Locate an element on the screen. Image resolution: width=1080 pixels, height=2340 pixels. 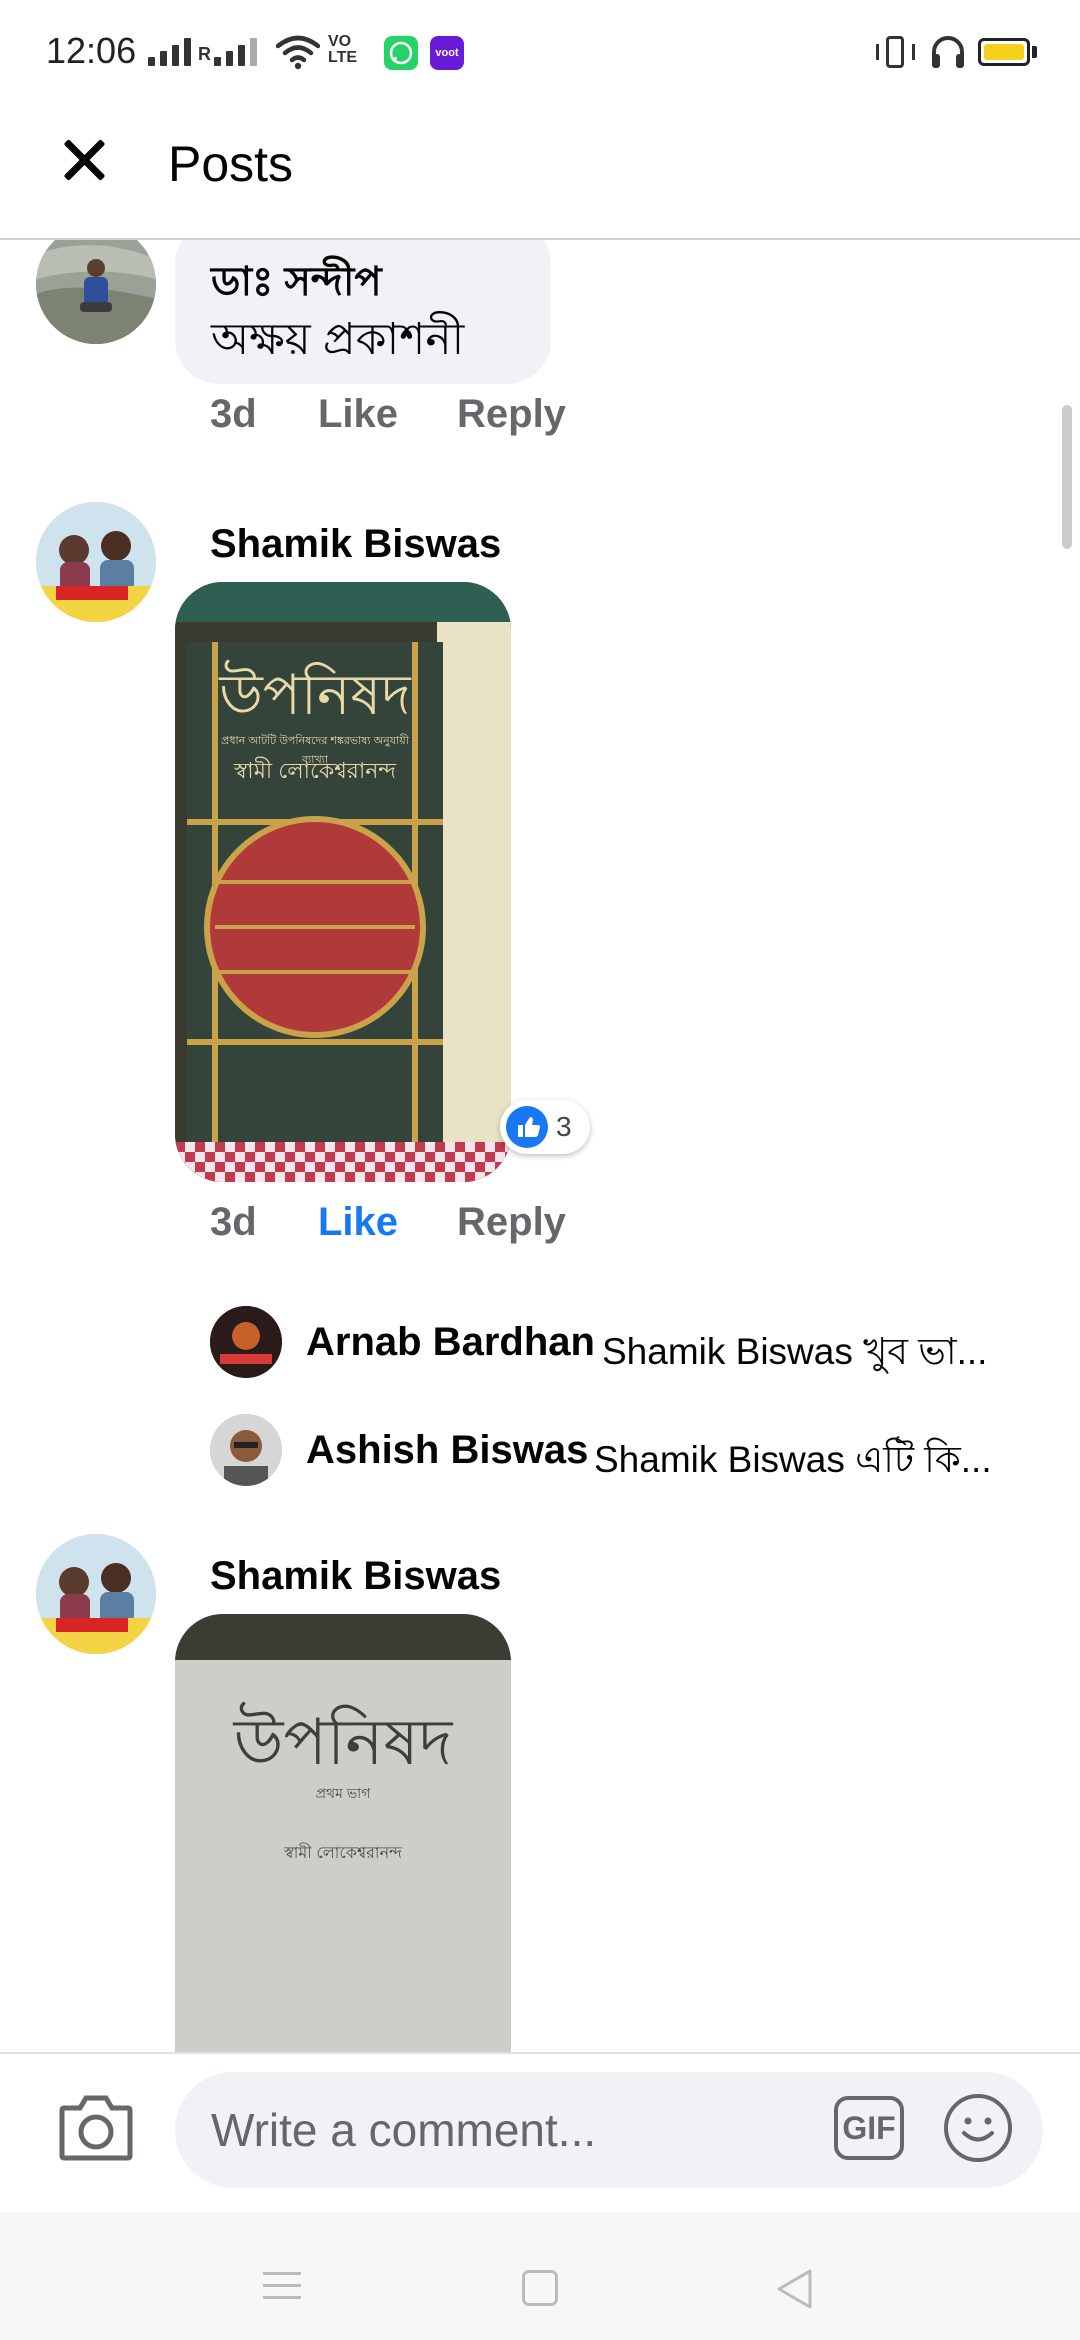
signal-icon is located at coordinates (169, 51).